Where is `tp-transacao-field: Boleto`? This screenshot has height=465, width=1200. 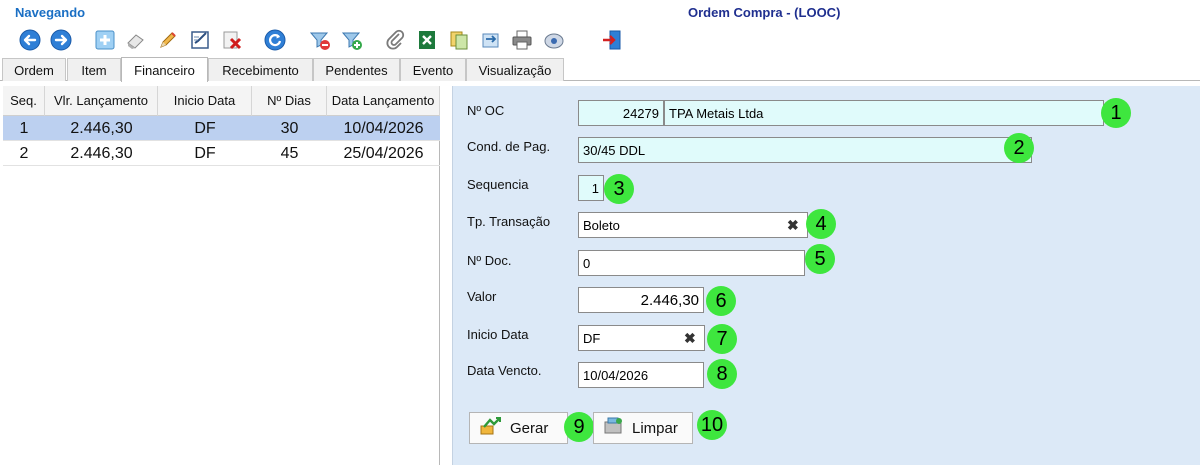
tp-transacao-field: Boleto is located at coordinates (693, 225).